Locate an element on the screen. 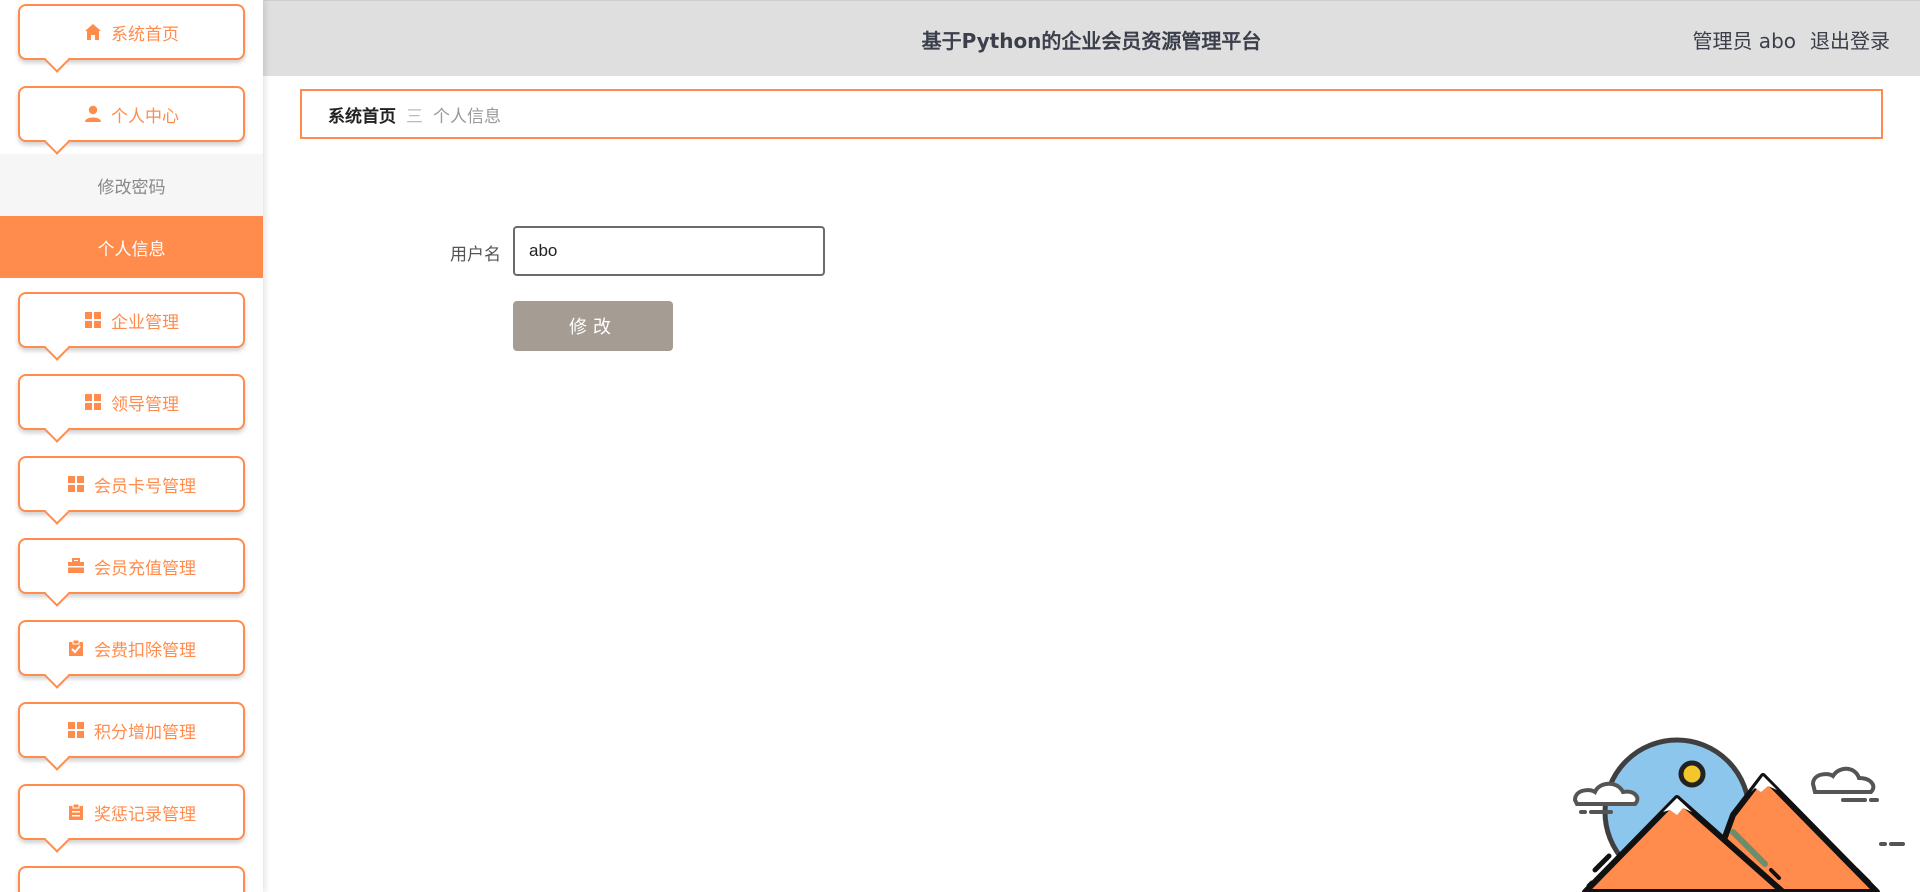 The width and height of the screenshot is (1920, 892). sidebar-item-leader: 领导管理 is located at coordinates (131, 402).